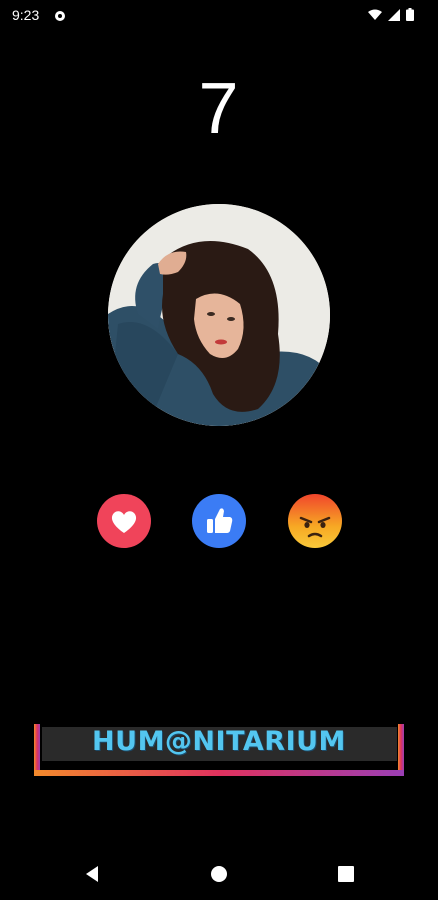 The image size is (438, 900). I want to click on thumbs-up-icon, so click(219, 521).